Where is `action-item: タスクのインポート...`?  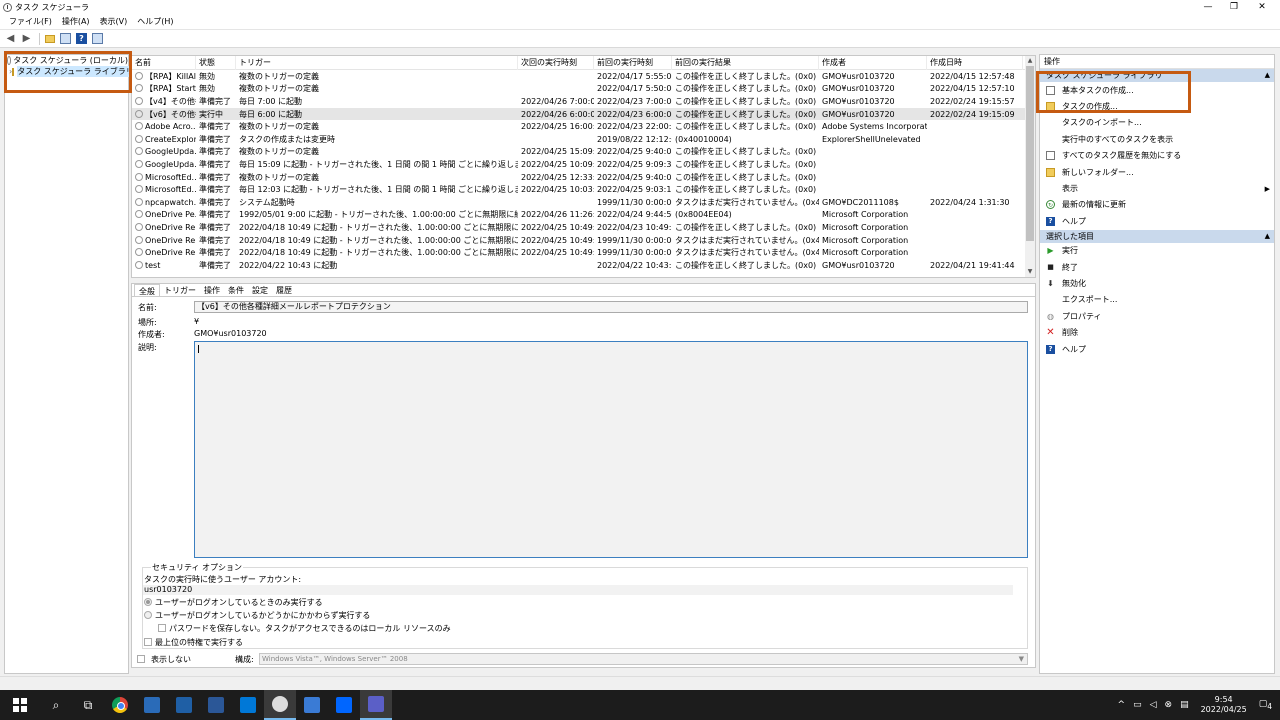
action-item: タスクのインポート... is located at coordinates (1157, 123).